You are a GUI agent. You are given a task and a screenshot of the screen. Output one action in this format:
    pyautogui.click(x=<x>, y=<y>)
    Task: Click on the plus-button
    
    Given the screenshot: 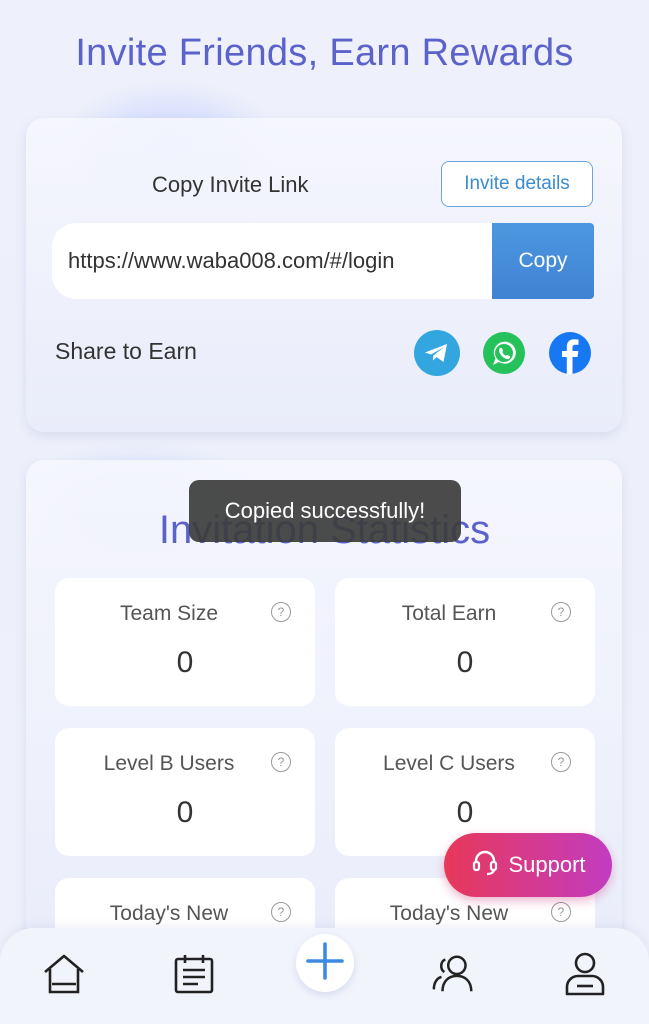 What is the action you would take?
    pyautogui.click(x=325, y=963)
    